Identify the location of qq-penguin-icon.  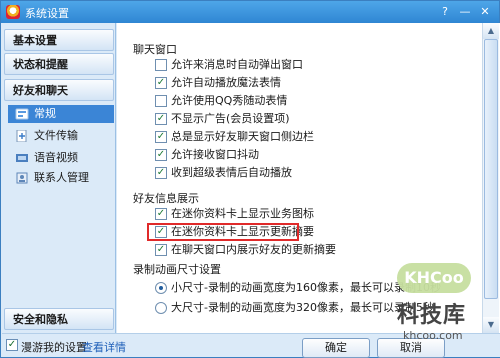
(13, 12).